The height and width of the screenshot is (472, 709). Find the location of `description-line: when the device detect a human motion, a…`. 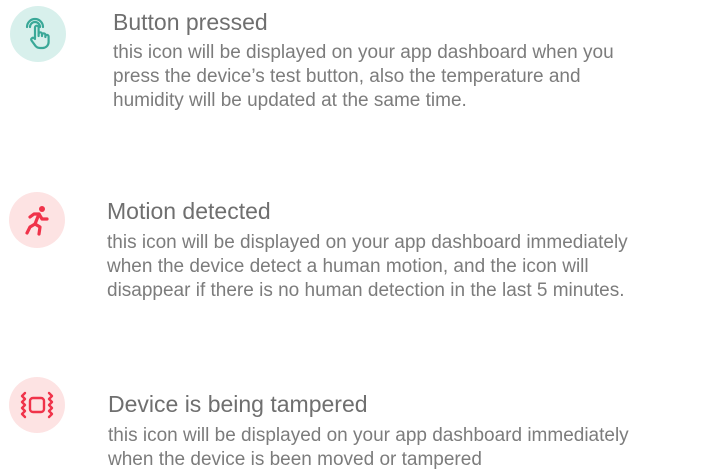

description-line: when the device detect a human motion, a… is located at coordinates (348, 266).